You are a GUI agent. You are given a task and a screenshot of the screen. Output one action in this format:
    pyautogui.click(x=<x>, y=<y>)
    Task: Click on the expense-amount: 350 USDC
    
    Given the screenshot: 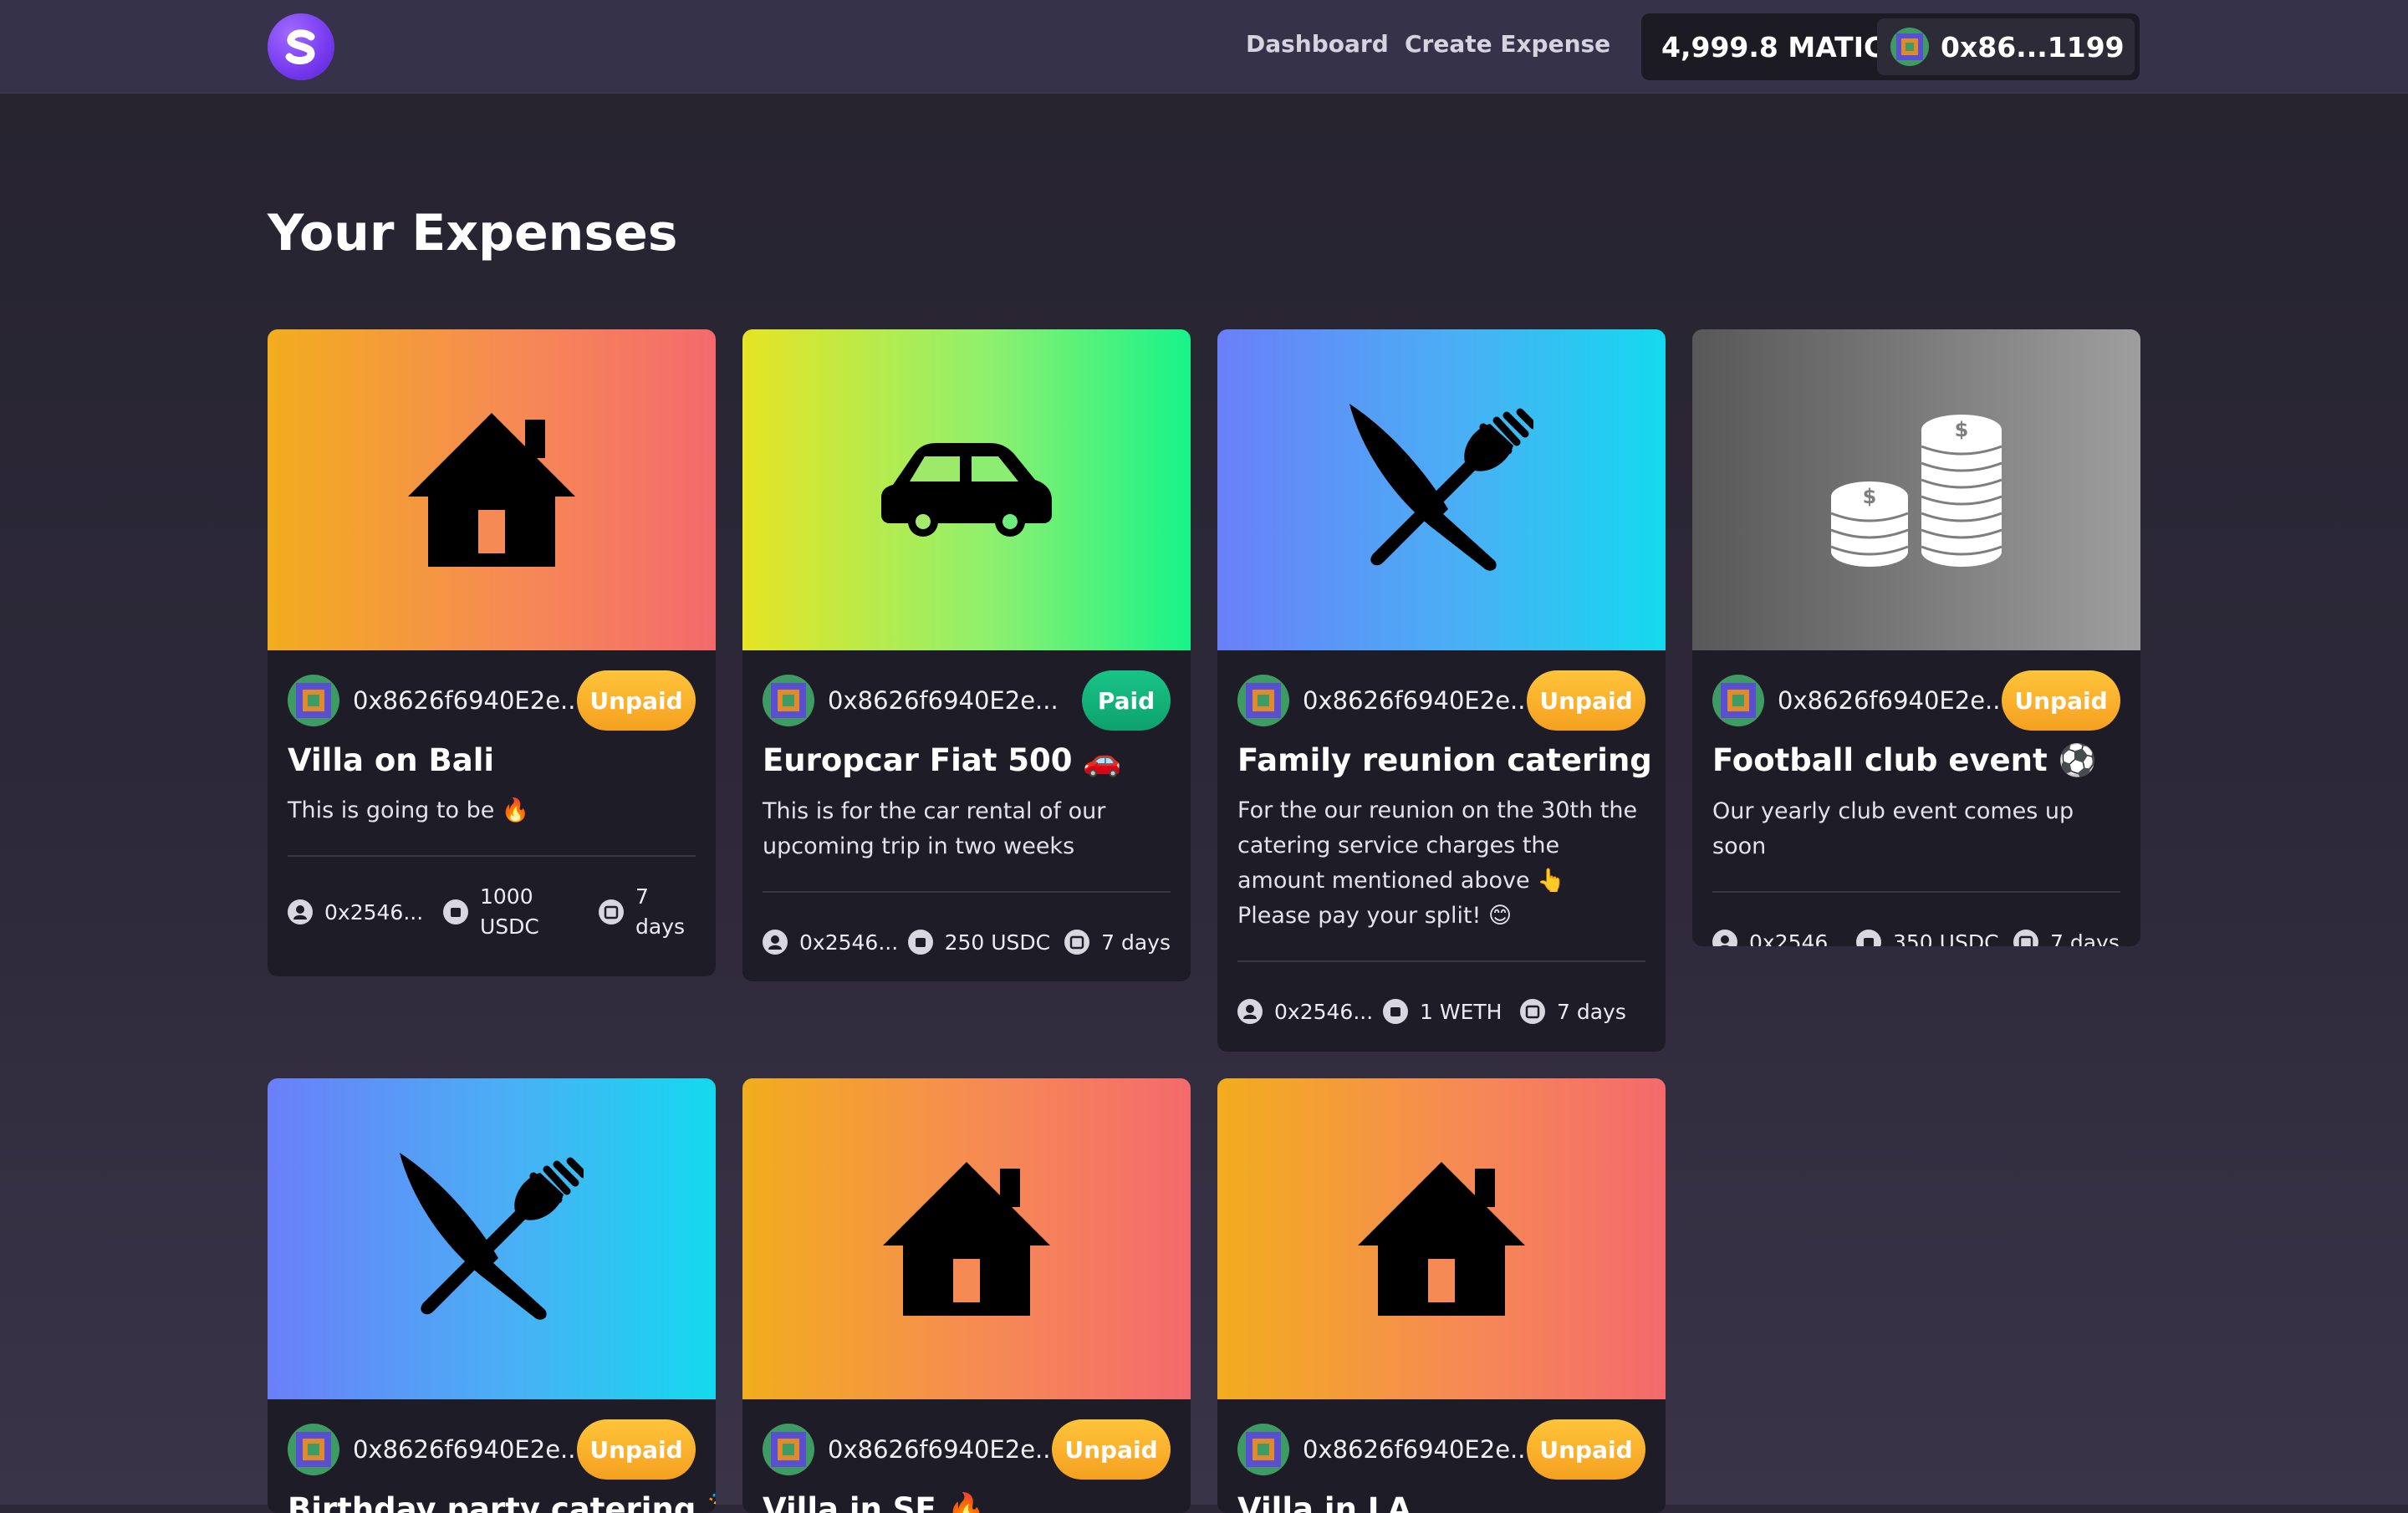 What is the action you would take?
    pyautogui.click(x=1946, y=939)
    